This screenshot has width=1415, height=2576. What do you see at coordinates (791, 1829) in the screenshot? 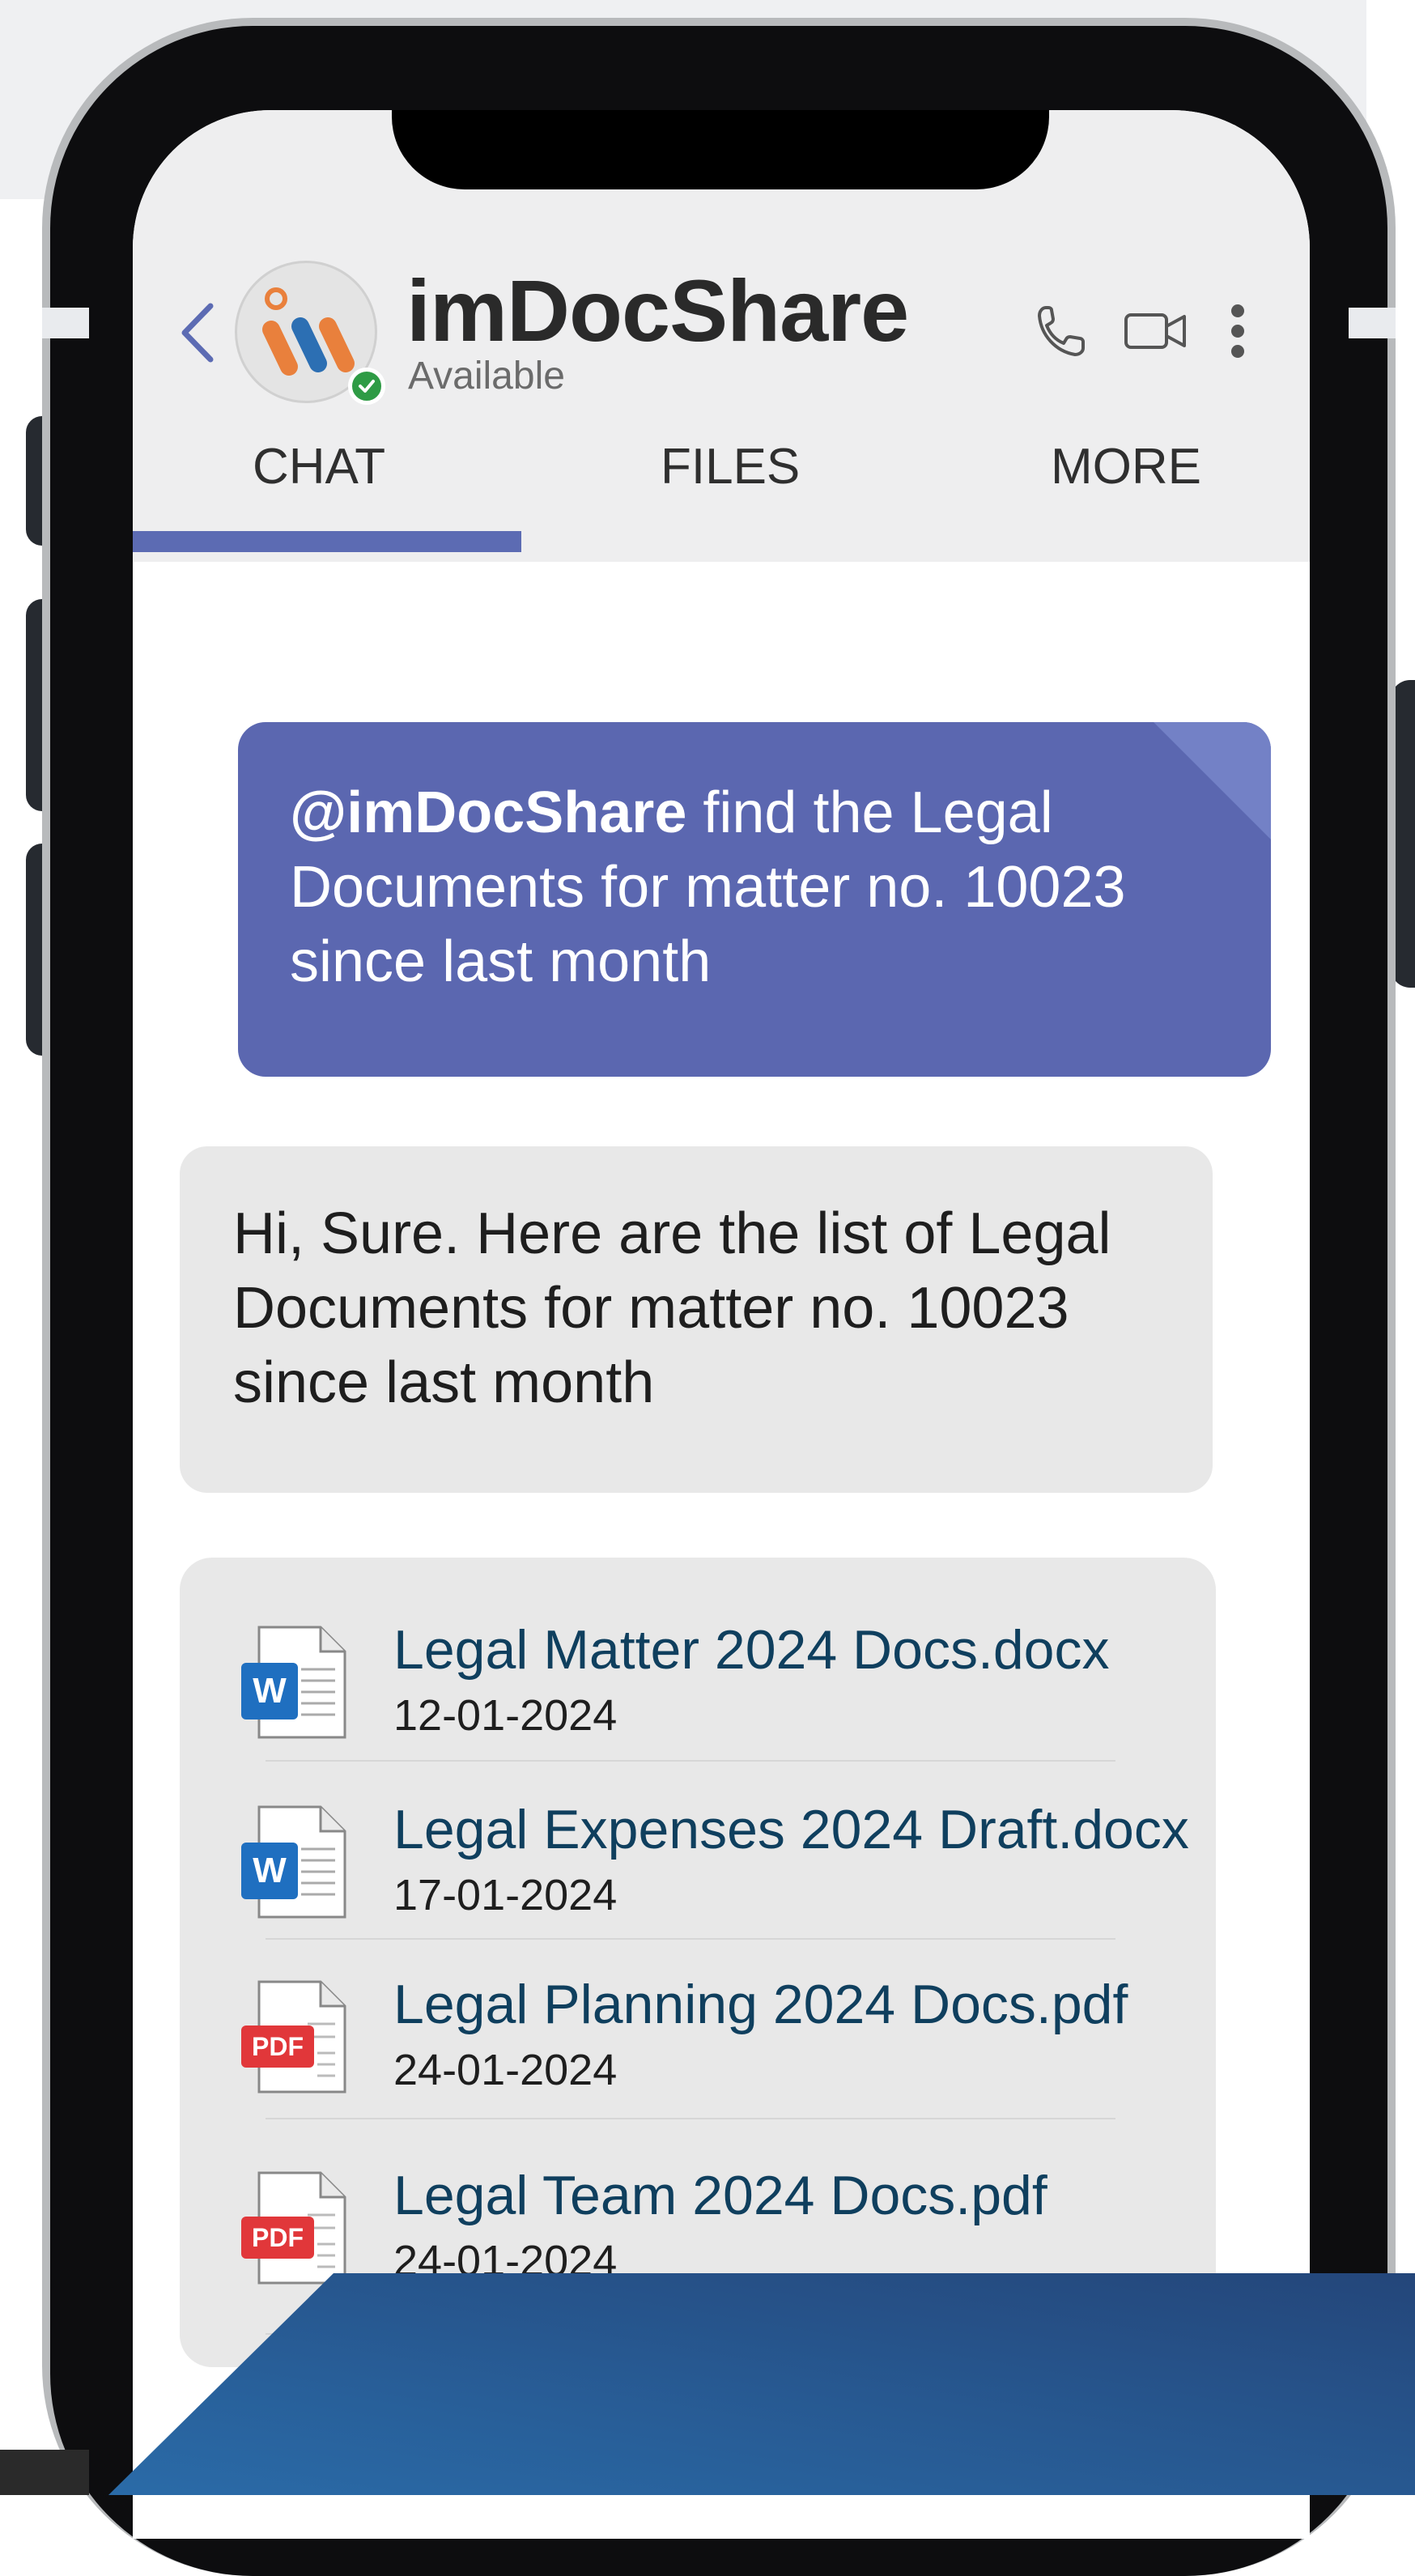
I see `file-name-link: Legal Expenses 2024 Draft.docx` at bounding box center [791, 1829].